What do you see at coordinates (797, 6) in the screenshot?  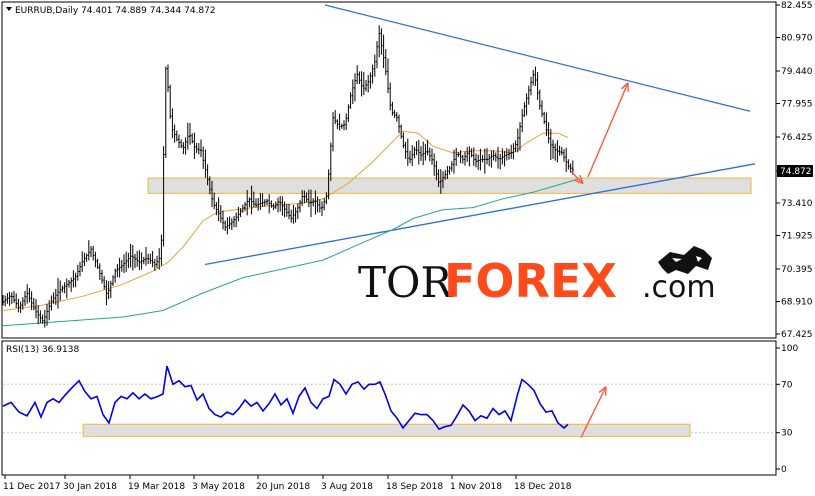 I see `price-tick-label: 82.455` at bounding box center [797, 6].